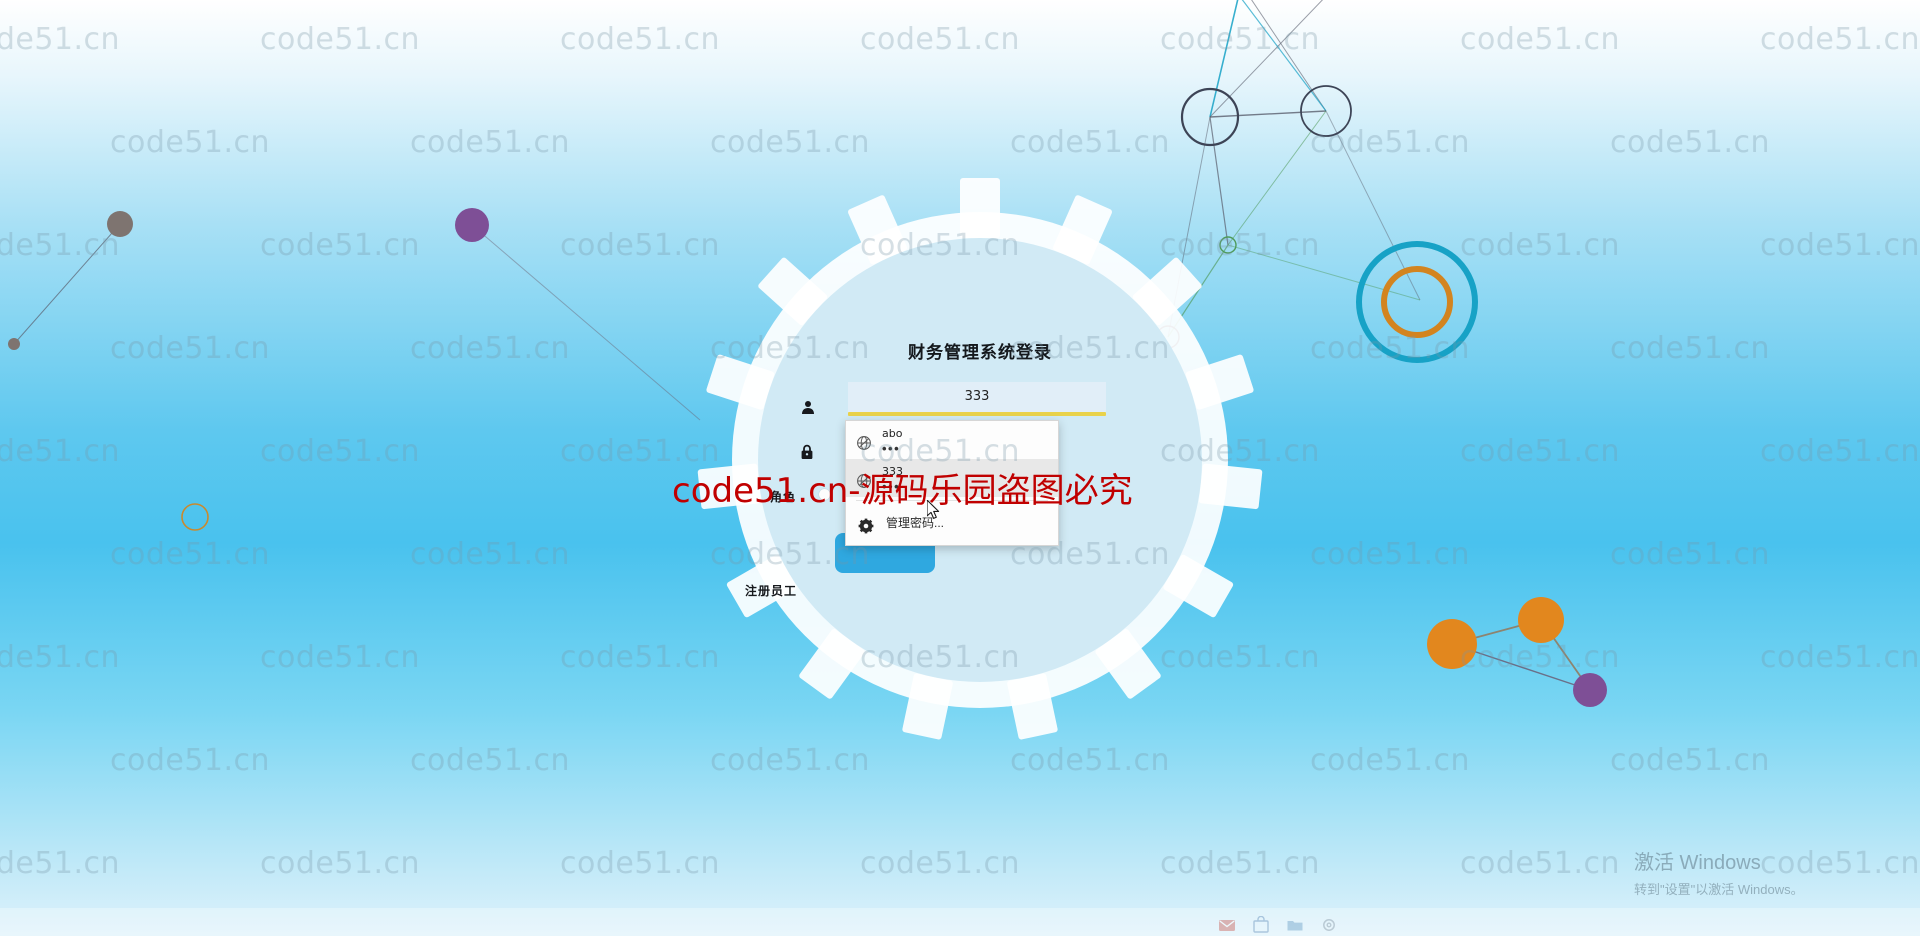 The image size is (1920, 936). What do you see at coordinates (1719, 889) in the screenshot?
I see `activation-subtitle: 转到"设置"以激活 Windows。` at bounding box center [1719, 889].